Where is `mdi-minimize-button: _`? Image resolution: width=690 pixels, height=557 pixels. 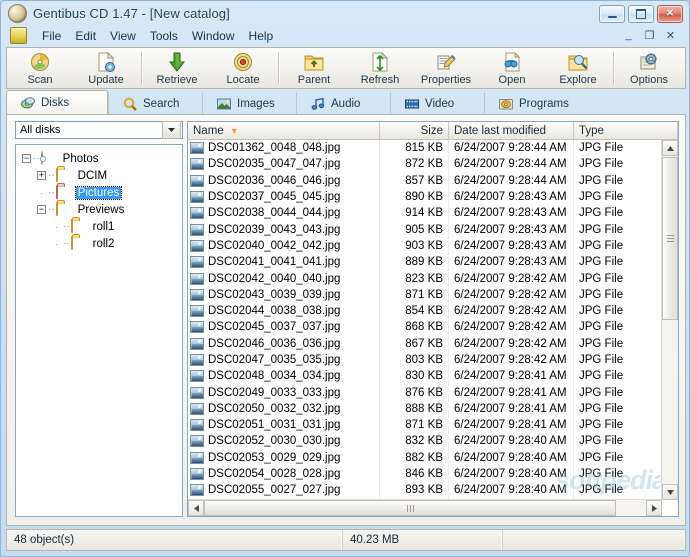 mdi-minimize-button: _ is located at coordinates (628, 35).